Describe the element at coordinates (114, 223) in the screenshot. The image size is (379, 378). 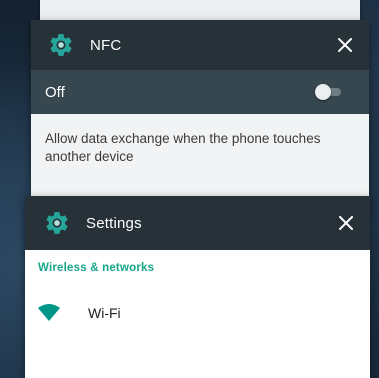
I see `settings-card-title: Settings` at that location.